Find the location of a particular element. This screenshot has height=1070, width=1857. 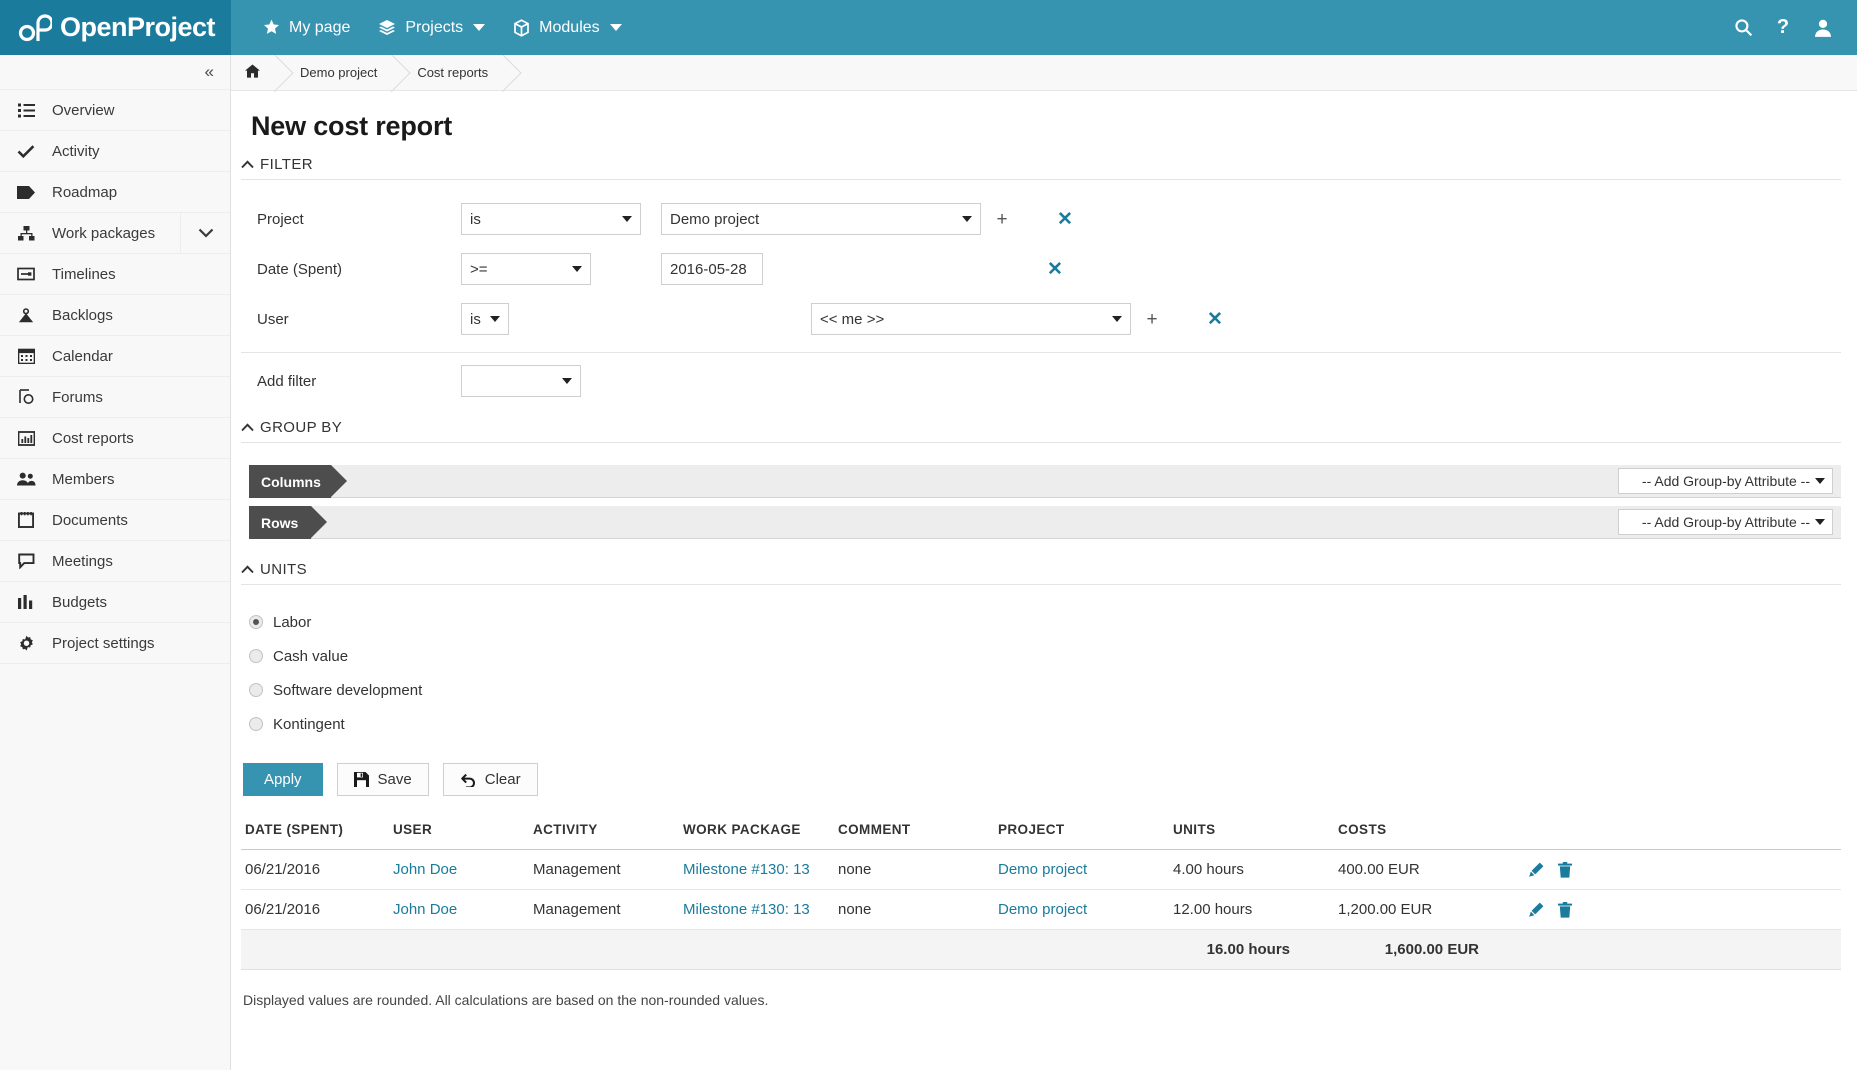

search-icon is located at coordinates (1743, 27).